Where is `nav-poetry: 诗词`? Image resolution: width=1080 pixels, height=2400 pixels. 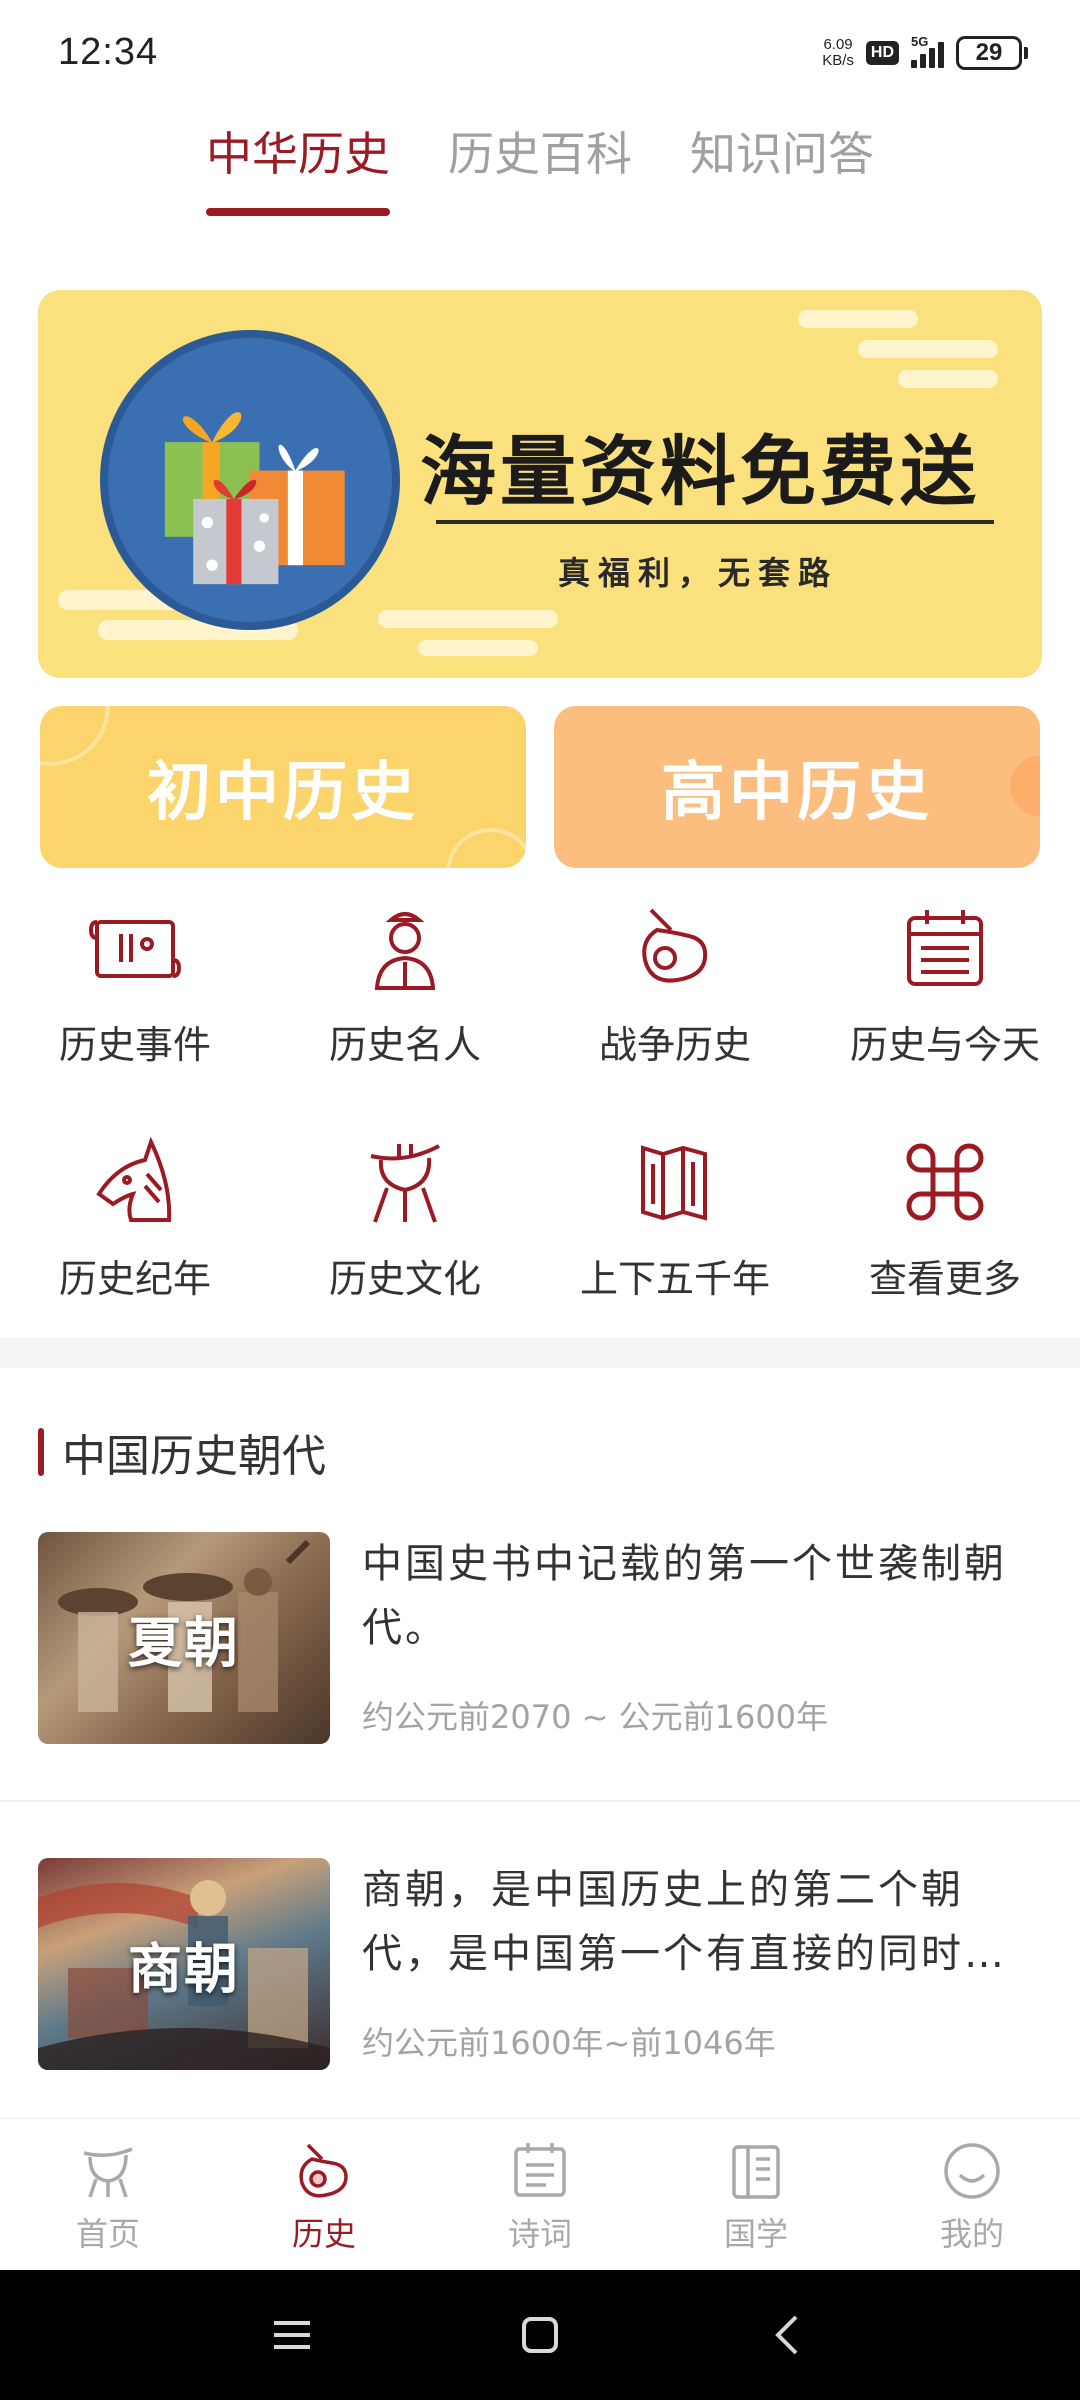 nav-poetry: 诗词 is located at coordinates (540, 2194).